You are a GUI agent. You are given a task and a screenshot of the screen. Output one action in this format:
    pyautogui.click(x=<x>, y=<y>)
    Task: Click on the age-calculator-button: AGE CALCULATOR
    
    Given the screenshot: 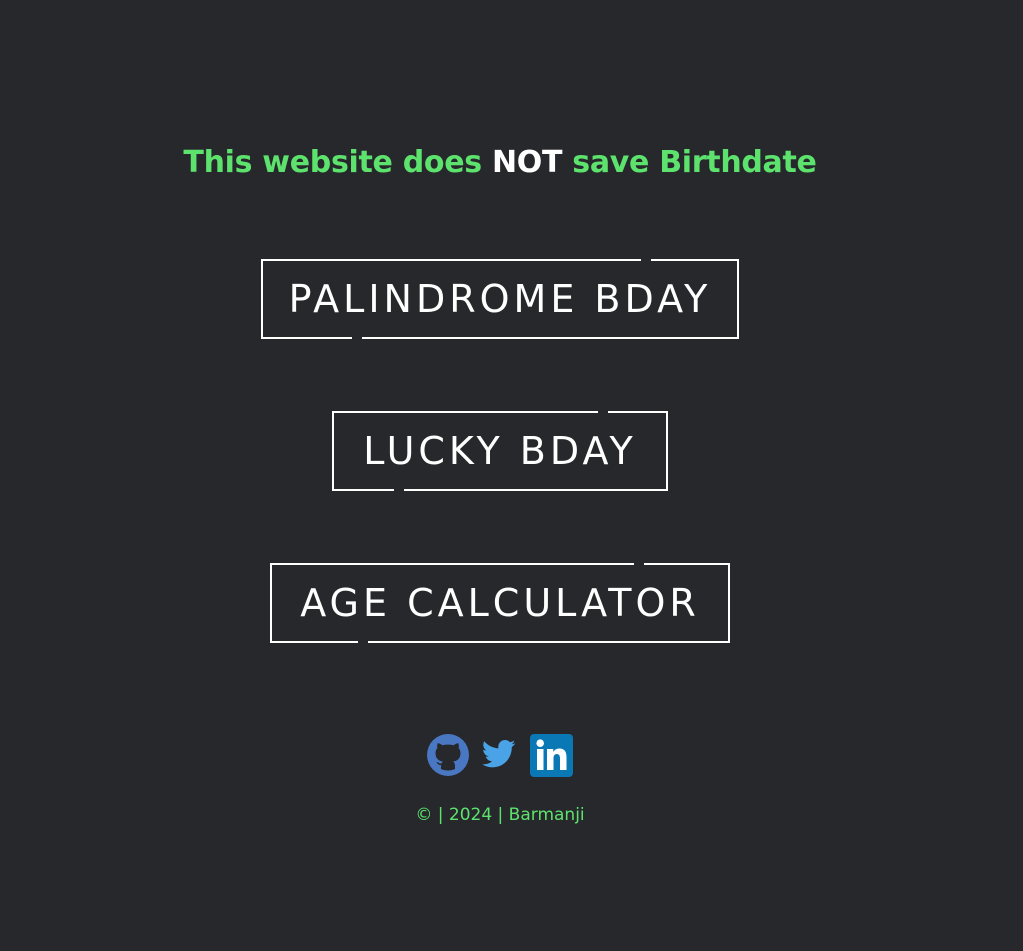 What is the action you would take?
    pyautogui.click(x=500, y=603)
    